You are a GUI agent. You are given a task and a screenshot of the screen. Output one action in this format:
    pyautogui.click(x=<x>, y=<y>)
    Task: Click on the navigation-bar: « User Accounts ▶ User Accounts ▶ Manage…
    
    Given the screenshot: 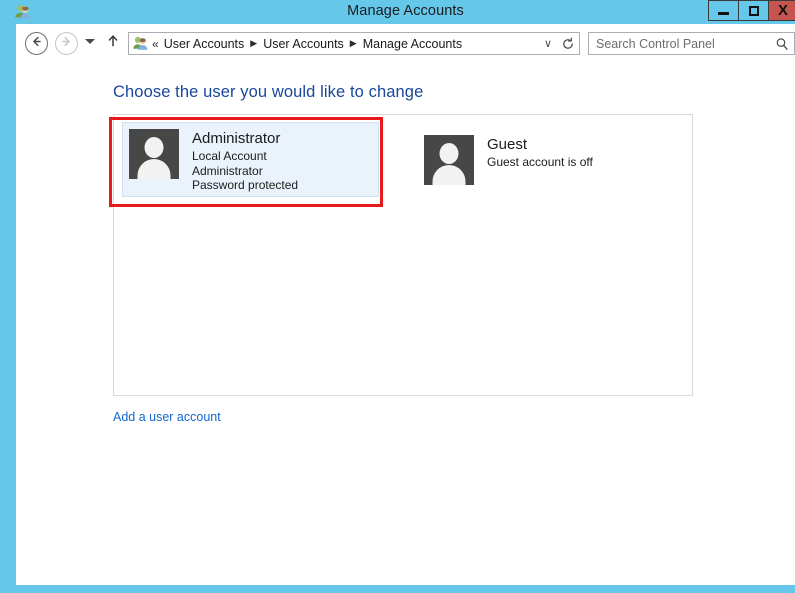 What is the action you would take?
    pyautogui.click(x=405, y=43)
    